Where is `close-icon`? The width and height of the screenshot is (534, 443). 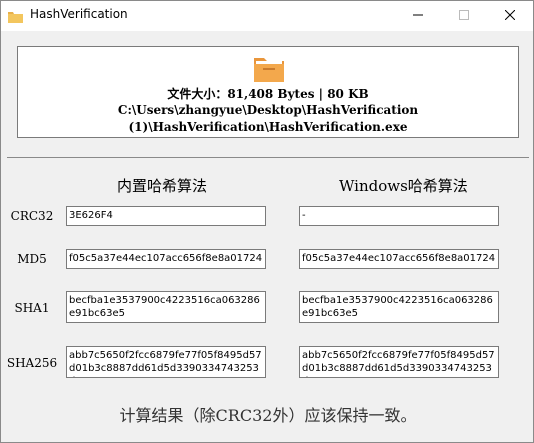 close-icon is located at coordinates (510, 16).